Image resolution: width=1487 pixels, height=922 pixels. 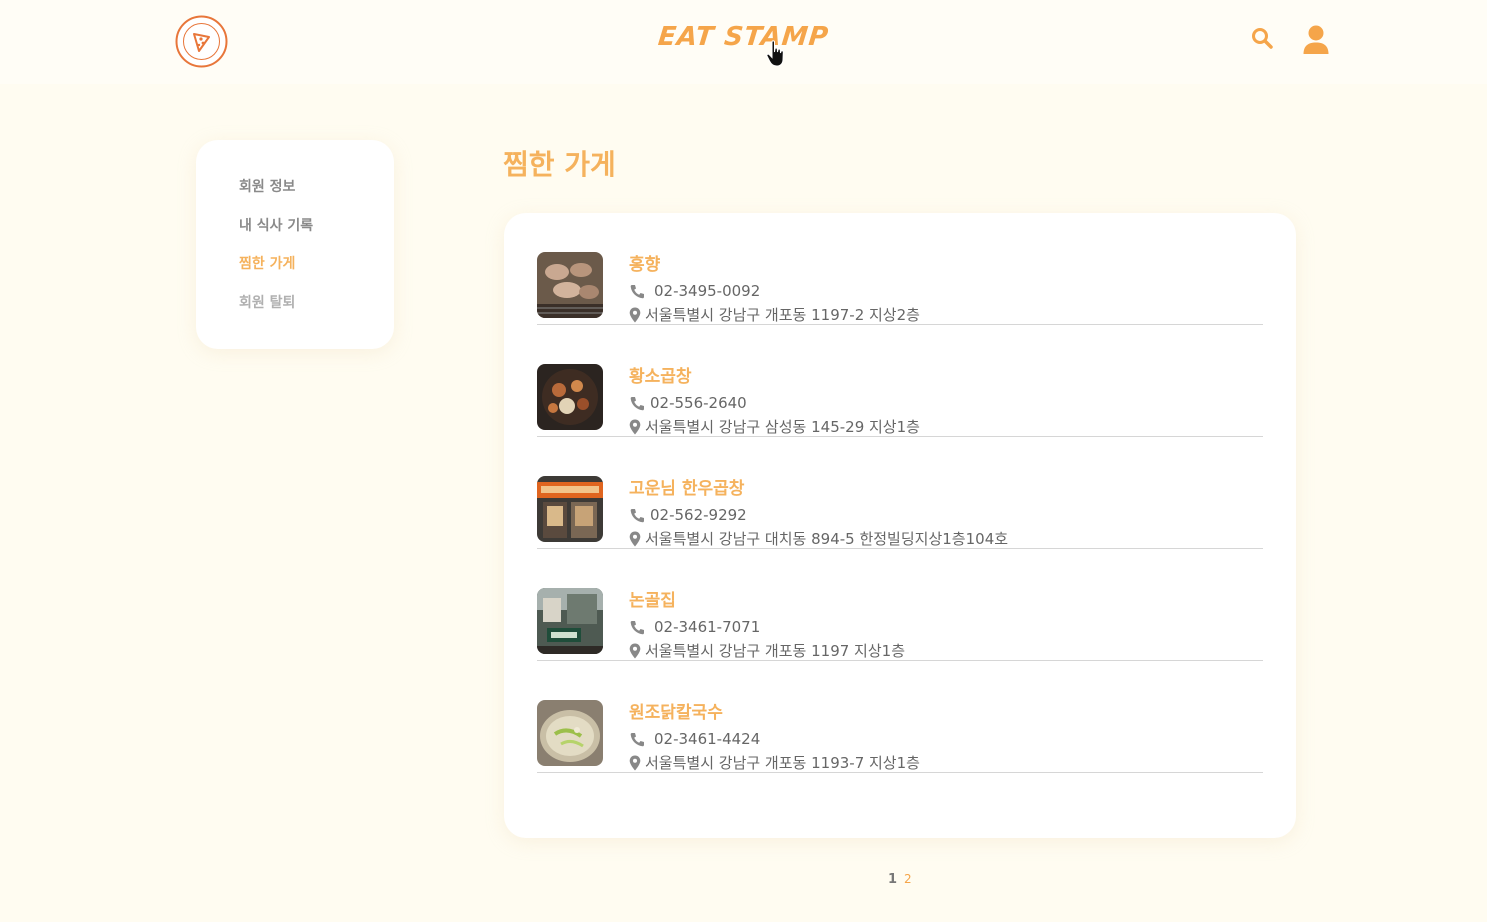 I want to click on store-name: 홍향, so click(x=644, y=262).